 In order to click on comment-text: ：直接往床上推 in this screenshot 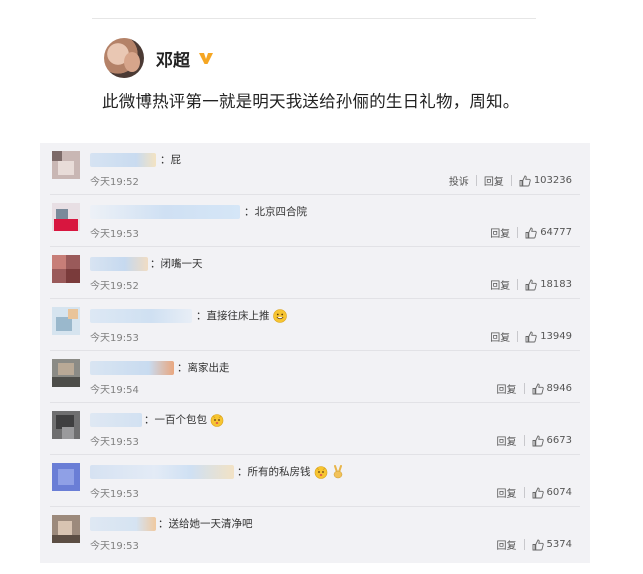, I will do `click(241, 315)`.